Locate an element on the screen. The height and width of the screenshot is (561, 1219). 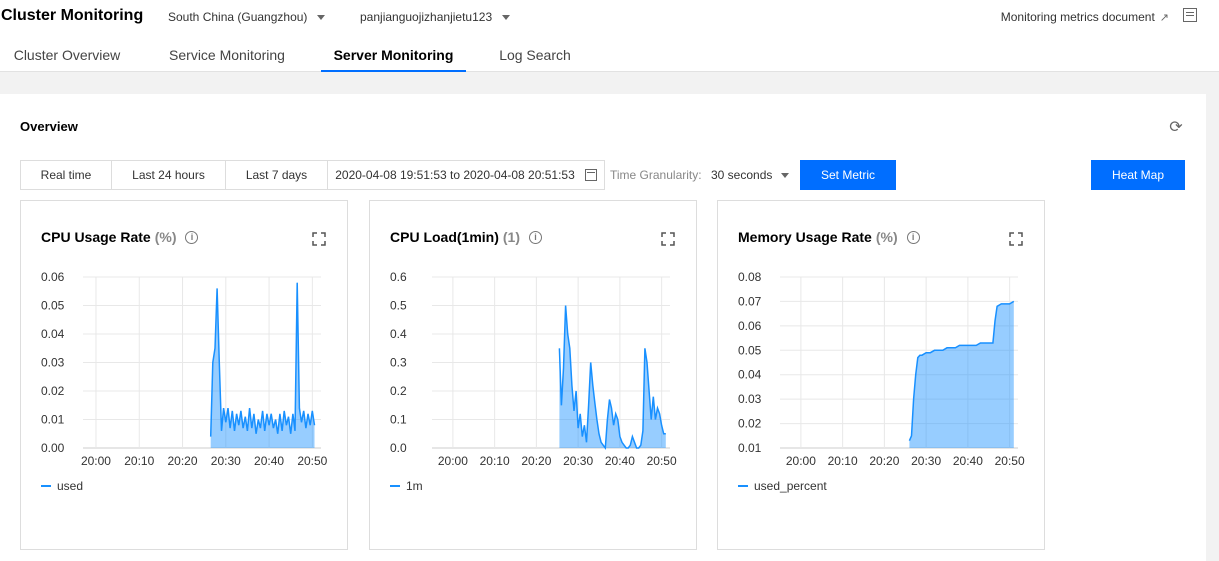
region-label: South China (Guangzhou) is located at coordinates (238, 17).